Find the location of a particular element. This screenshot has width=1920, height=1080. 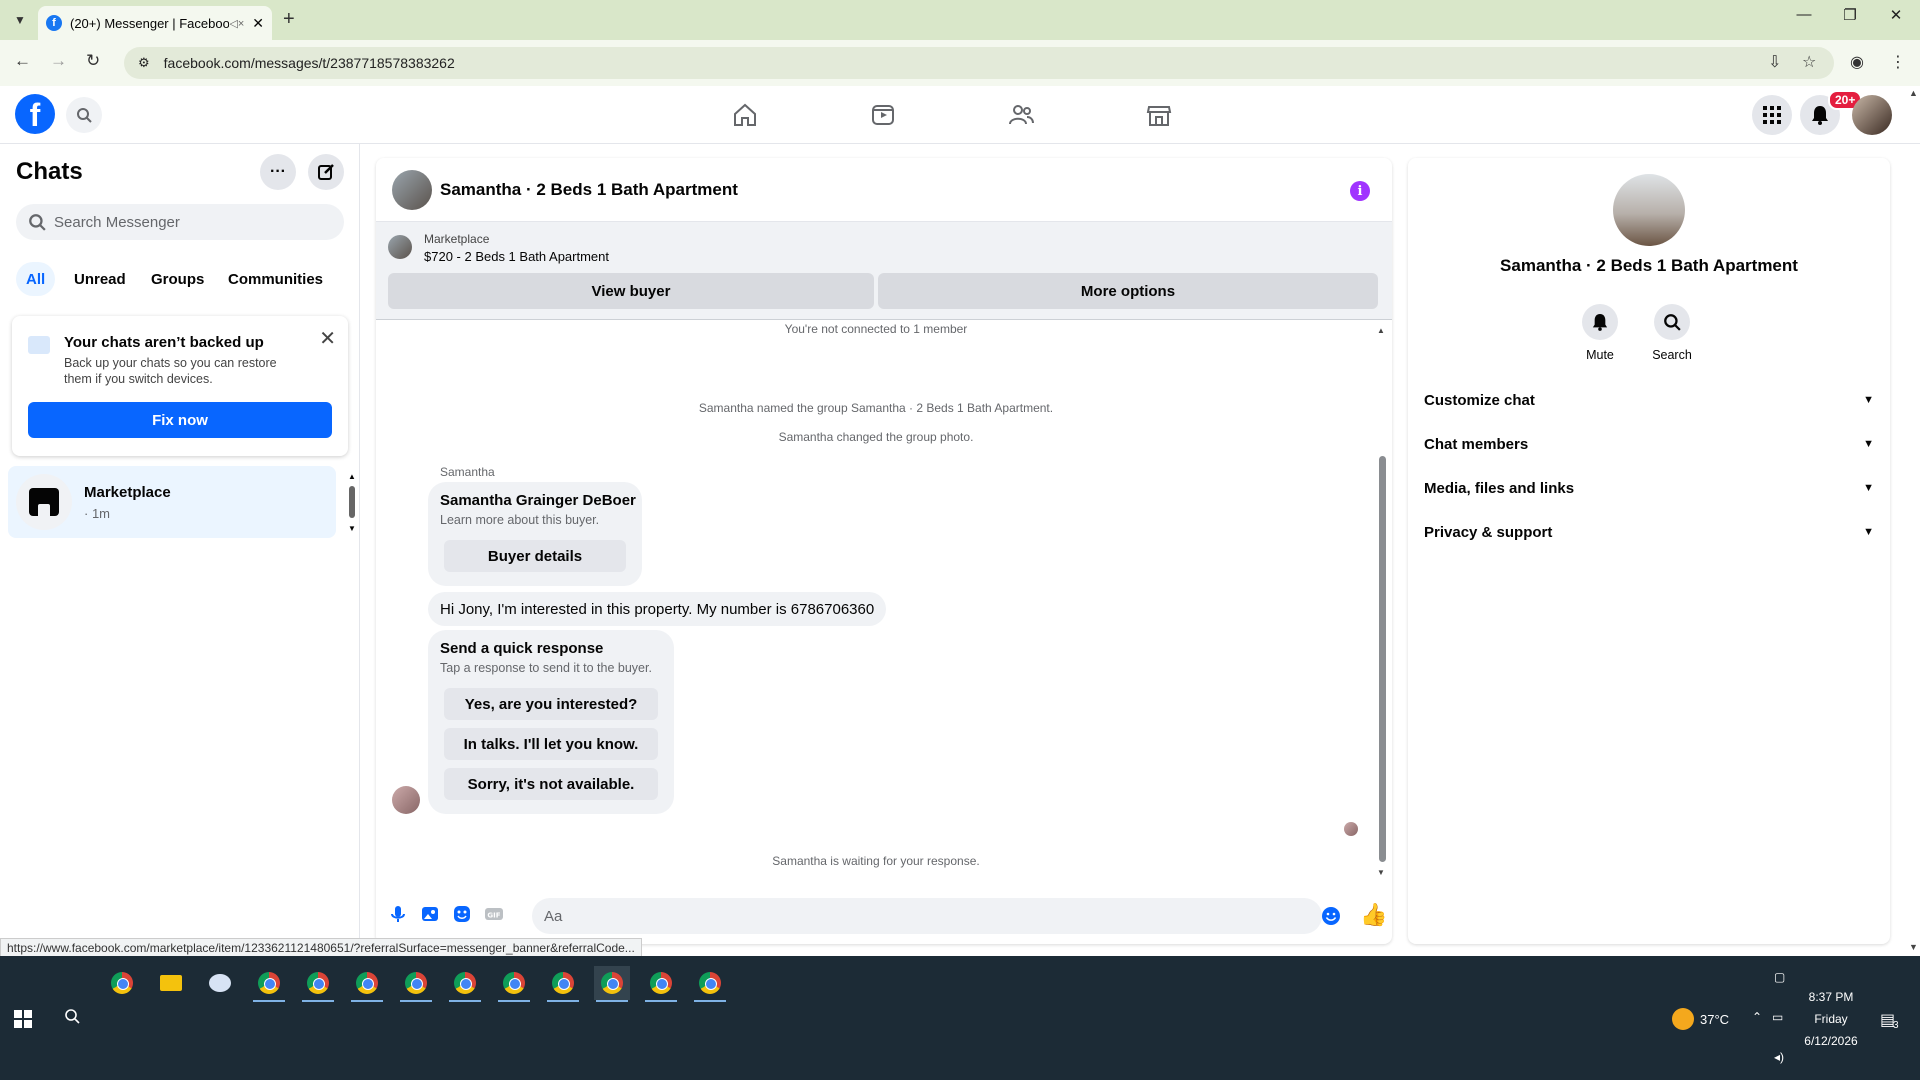

volume-icon: ◂) is located at coordinates (1779, 1057).